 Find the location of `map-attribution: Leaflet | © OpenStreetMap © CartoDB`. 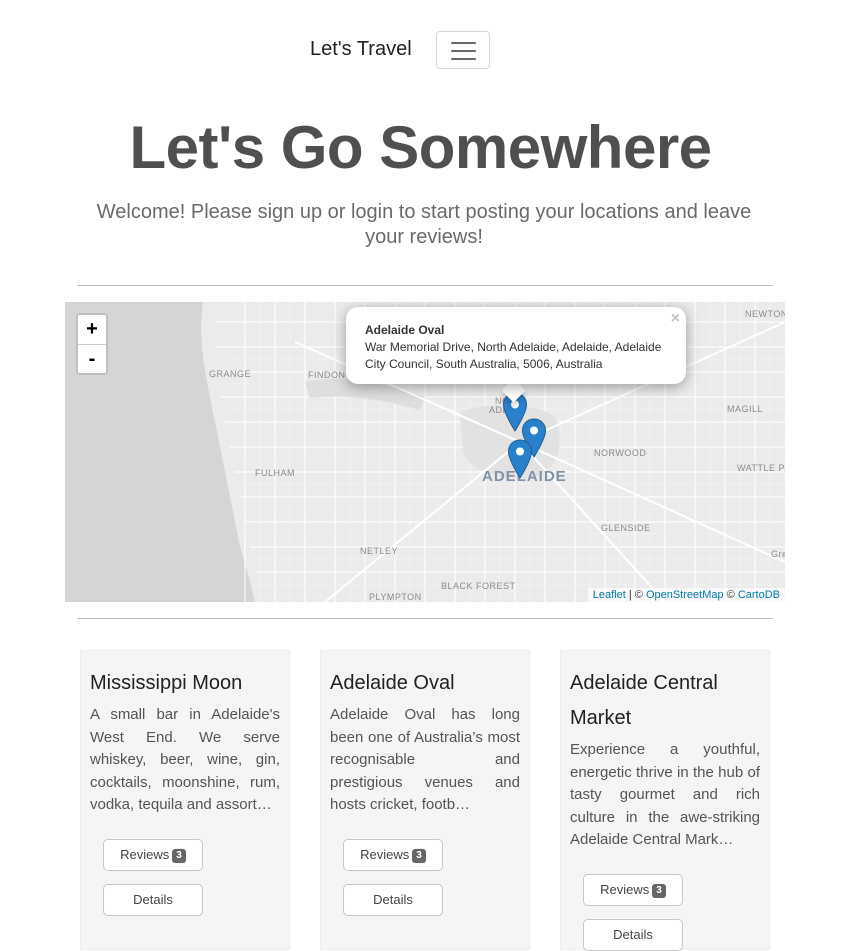

map-attribution: Leaflet | © OpenStreetMap © CartoDB is located at coordinates (686, 595).